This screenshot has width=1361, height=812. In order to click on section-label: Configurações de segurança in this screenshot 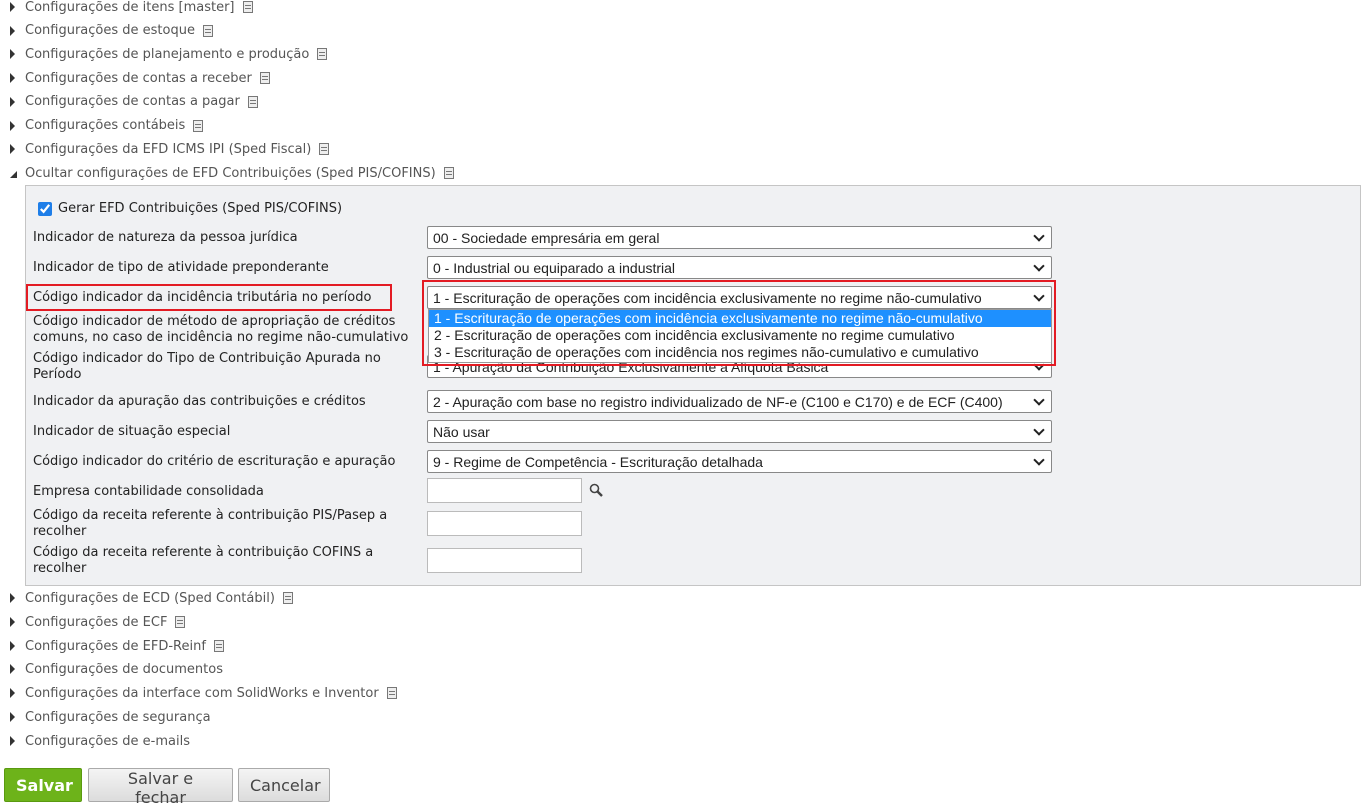, I will do `click(118, 717)`.